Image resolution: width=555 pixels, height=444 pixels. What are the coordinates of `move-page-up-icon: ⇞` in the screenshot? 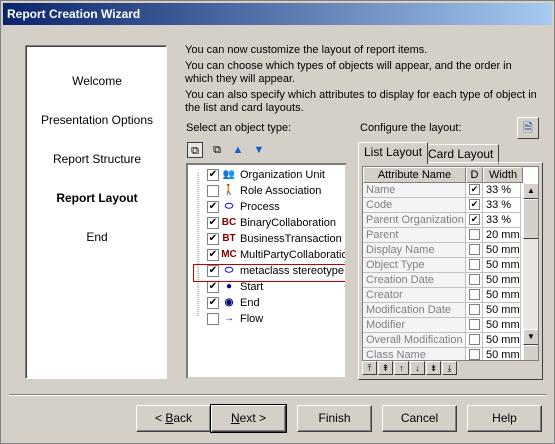 It's located at (385, 368).